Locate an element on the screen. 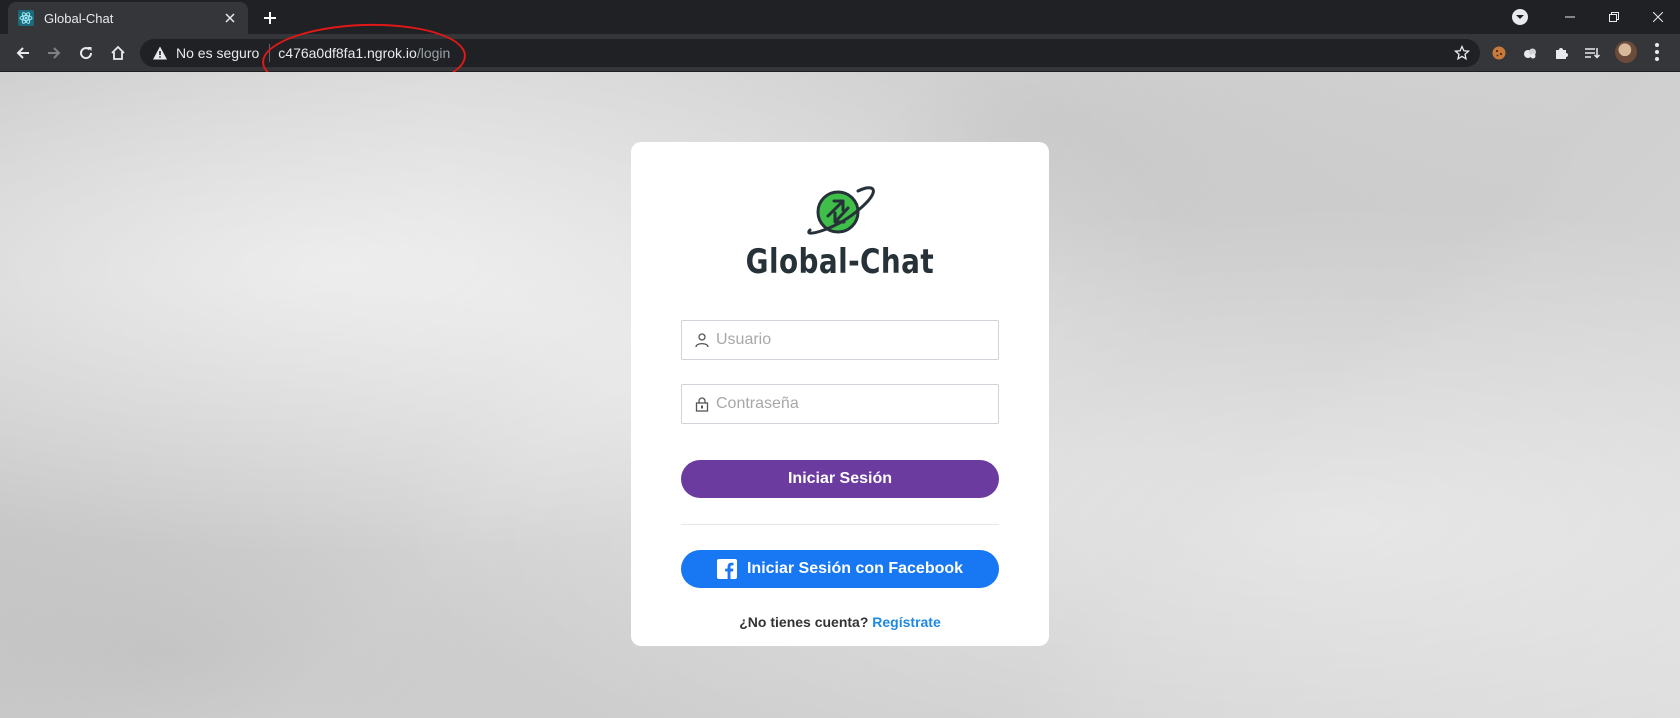  restore-button is located at coordinates (1614, 17).